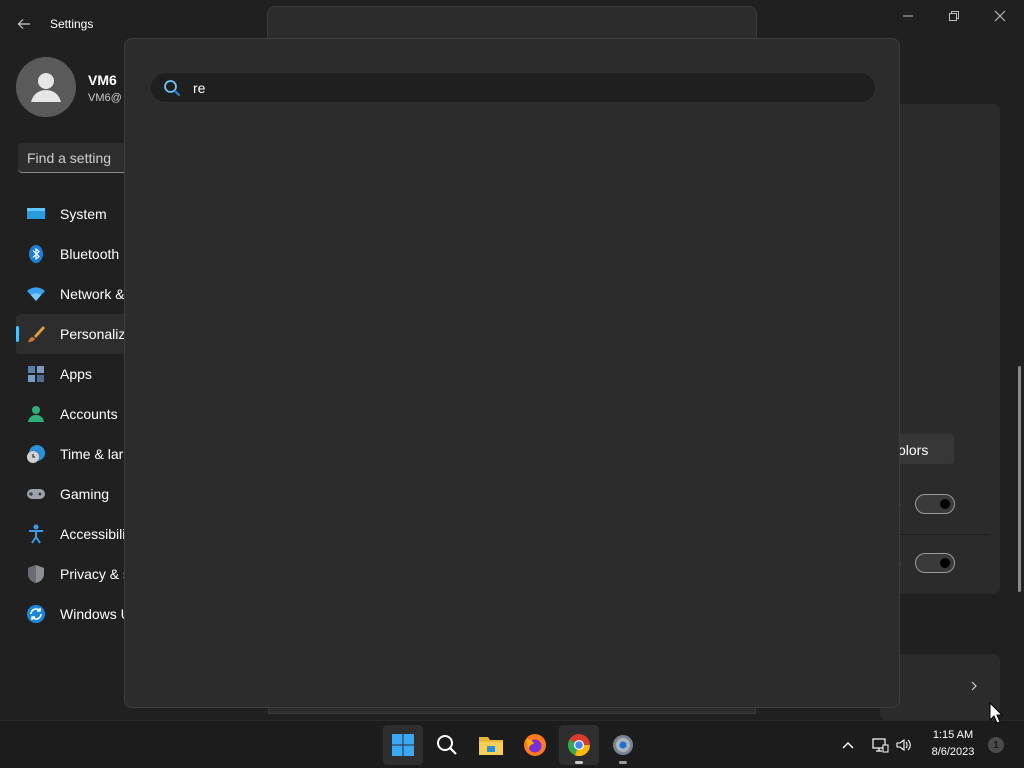  I want to click on back-button, so click(24, 24).